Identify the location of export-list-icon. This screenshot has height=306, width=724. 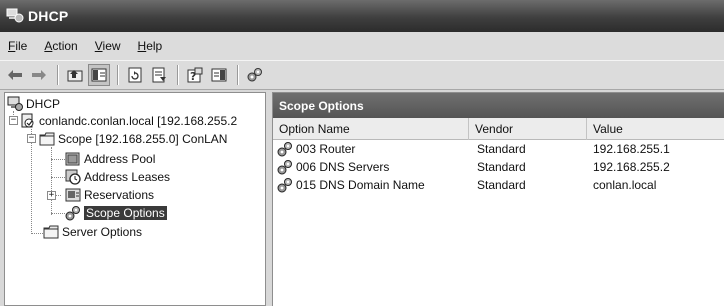
(159, 75).